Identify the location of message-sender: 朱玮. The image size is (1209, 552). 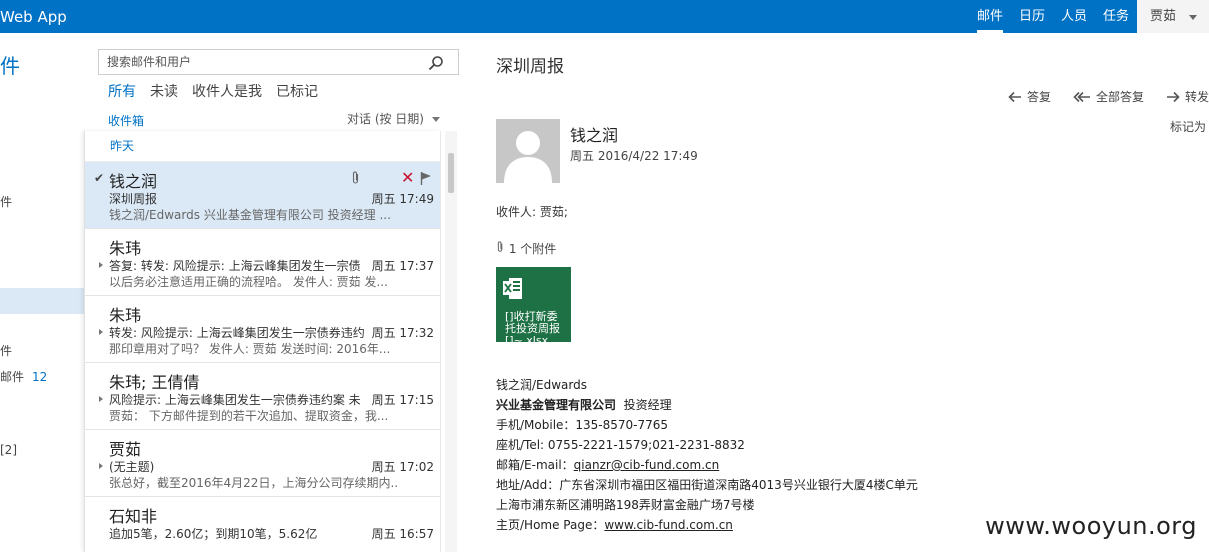
(125, 248).